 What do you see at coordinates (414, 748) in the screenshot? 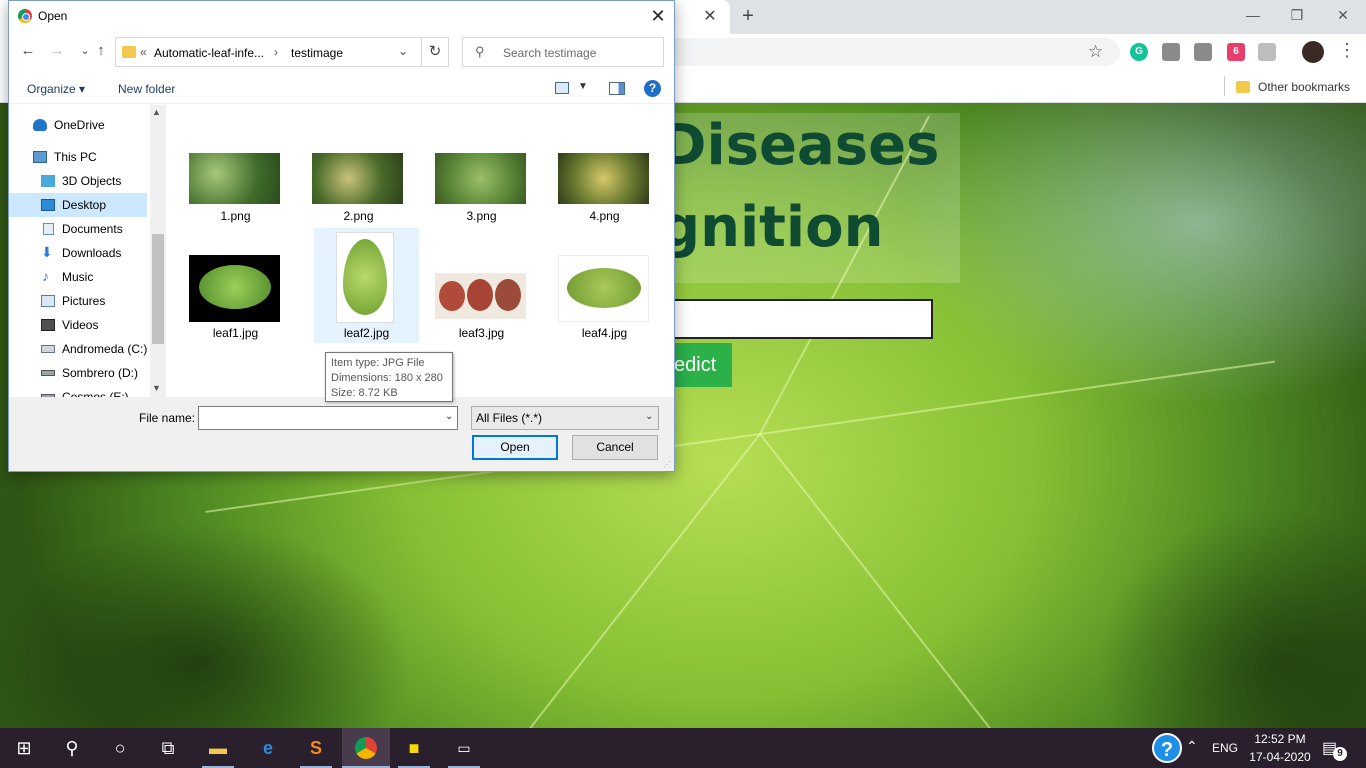
I see `sticky-notes-icon: ■` at bounding box center [414, 748].